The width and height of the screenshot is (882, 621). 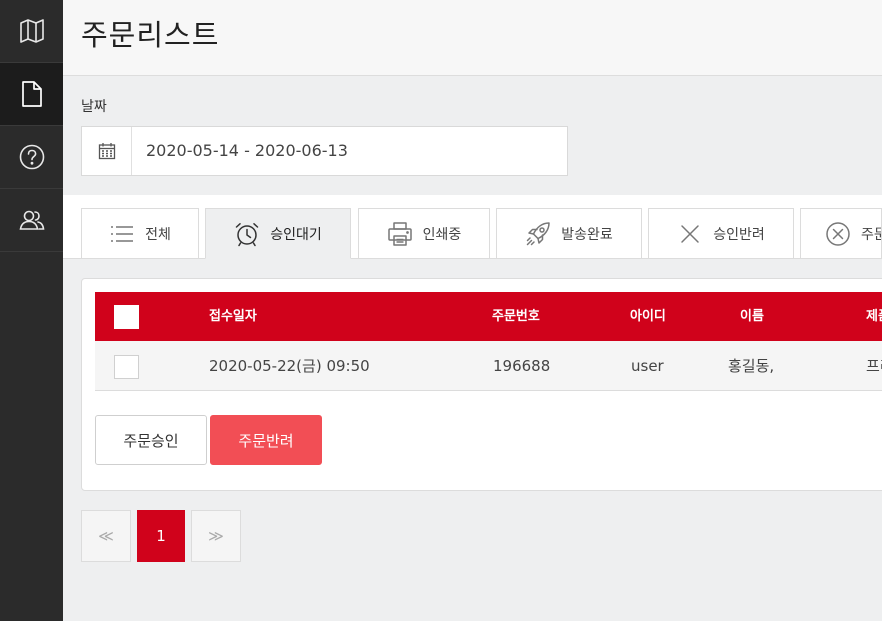 I want to click on document-icon, so click(x=31, y=94).